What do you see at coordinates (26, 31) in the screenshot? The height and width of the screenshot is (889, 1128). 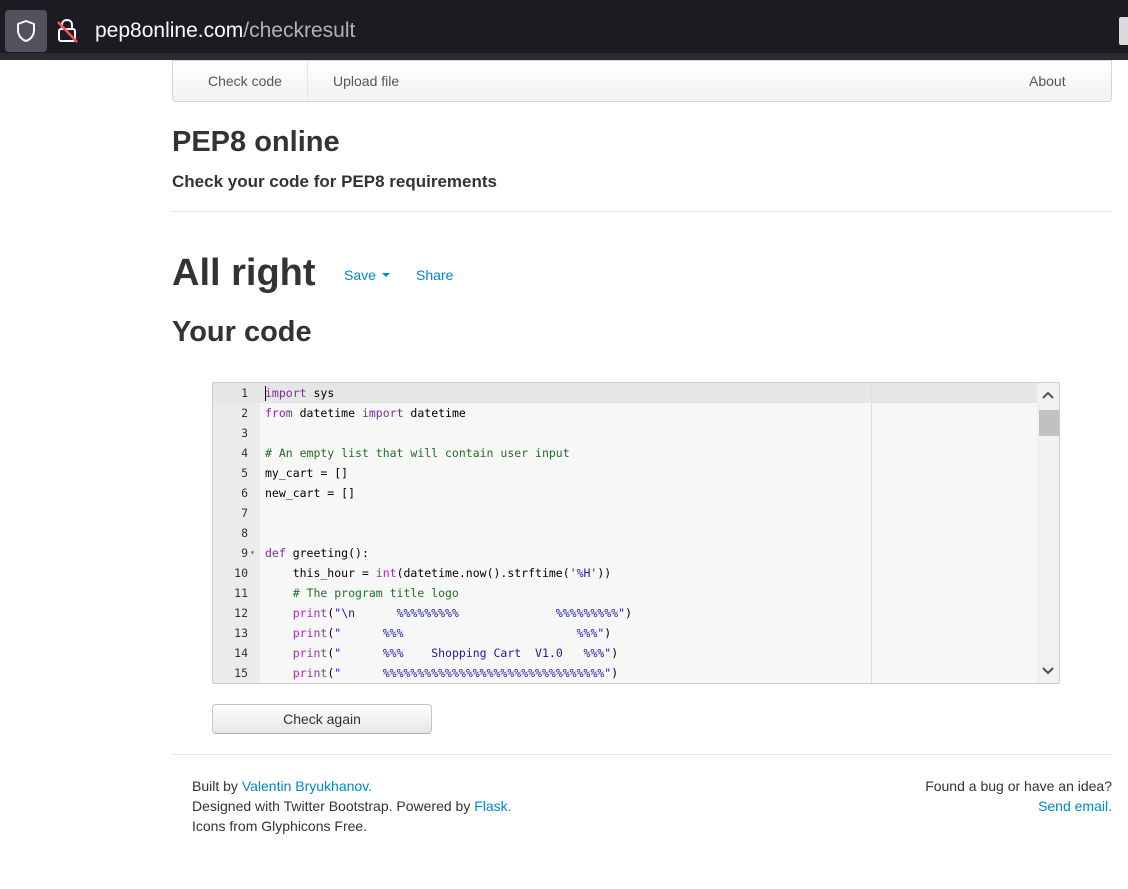 I see `shield-icon` at bounding box center [26, 31].